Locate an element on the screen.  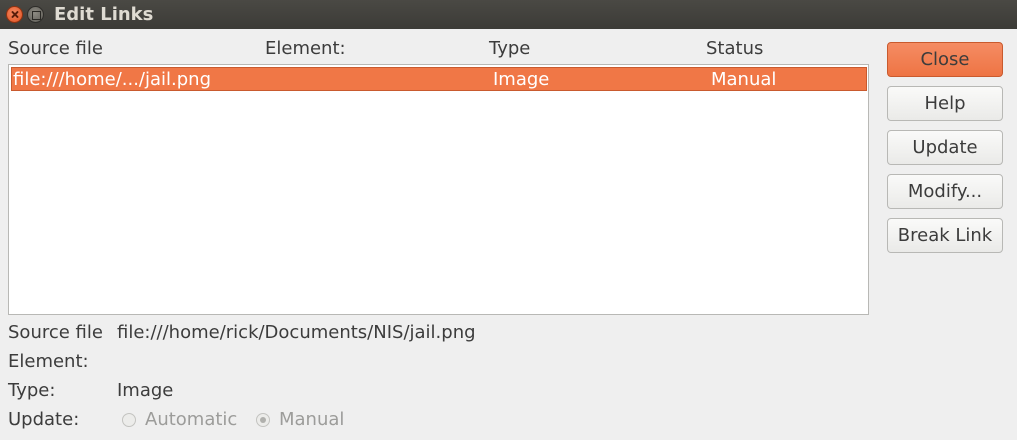
column-header-element: Element: is located at coordinates (305, 48).